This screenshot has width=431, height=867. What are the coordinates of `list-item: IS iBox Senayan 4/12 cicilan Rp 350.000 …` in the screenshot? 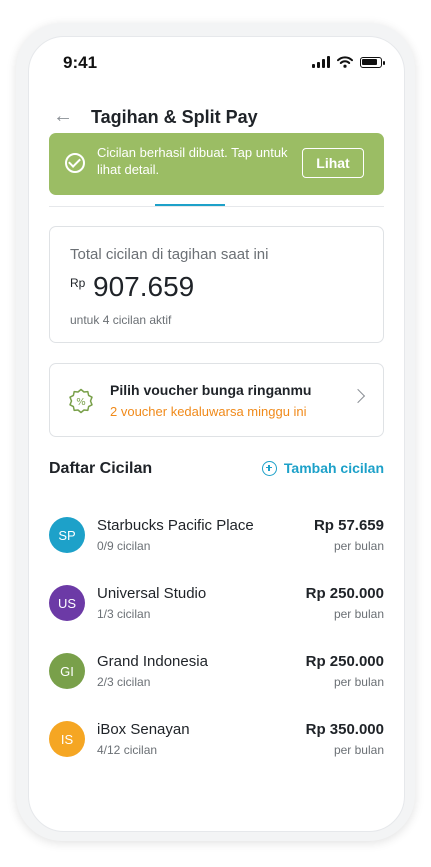 It's located at (216, 746).